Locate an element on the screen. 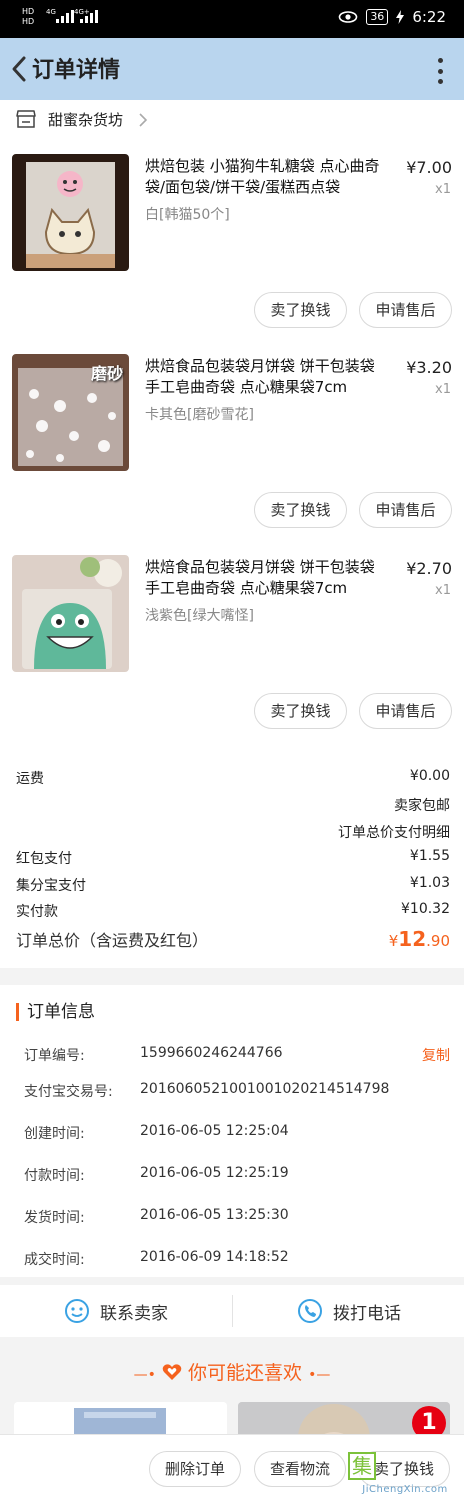  watermark-mark: 集 is located at coordinates (362, 1466).